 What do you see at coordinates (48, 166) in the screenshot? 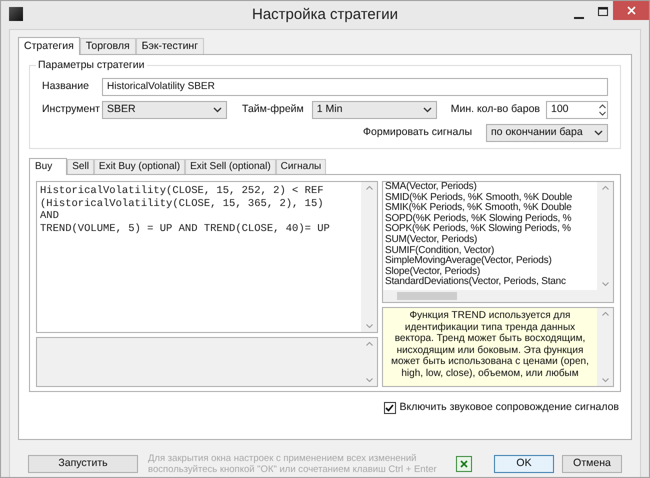
I see `tab: Buy` at bounding box center [48, 166].